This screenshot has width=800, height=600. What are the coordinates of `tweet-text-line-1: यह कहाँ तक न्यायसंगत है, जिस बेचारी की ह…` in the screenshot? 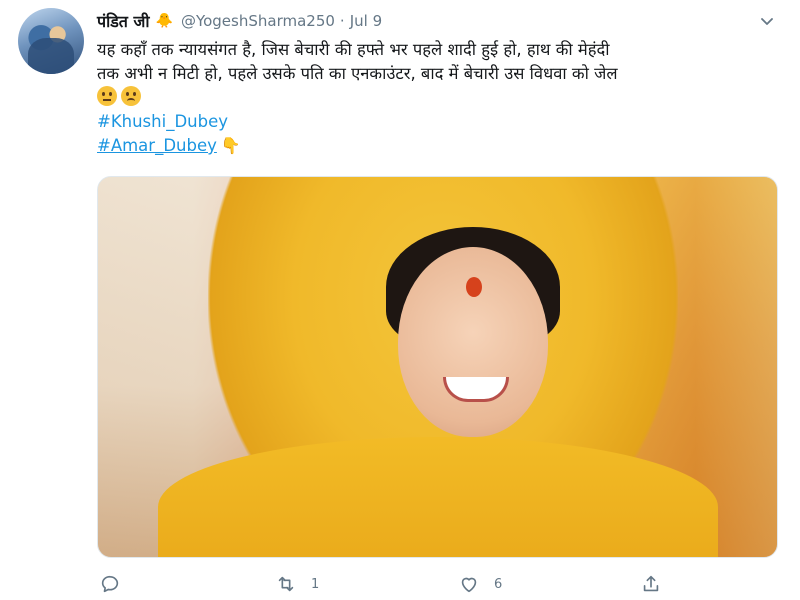 It's located at (353, 49).